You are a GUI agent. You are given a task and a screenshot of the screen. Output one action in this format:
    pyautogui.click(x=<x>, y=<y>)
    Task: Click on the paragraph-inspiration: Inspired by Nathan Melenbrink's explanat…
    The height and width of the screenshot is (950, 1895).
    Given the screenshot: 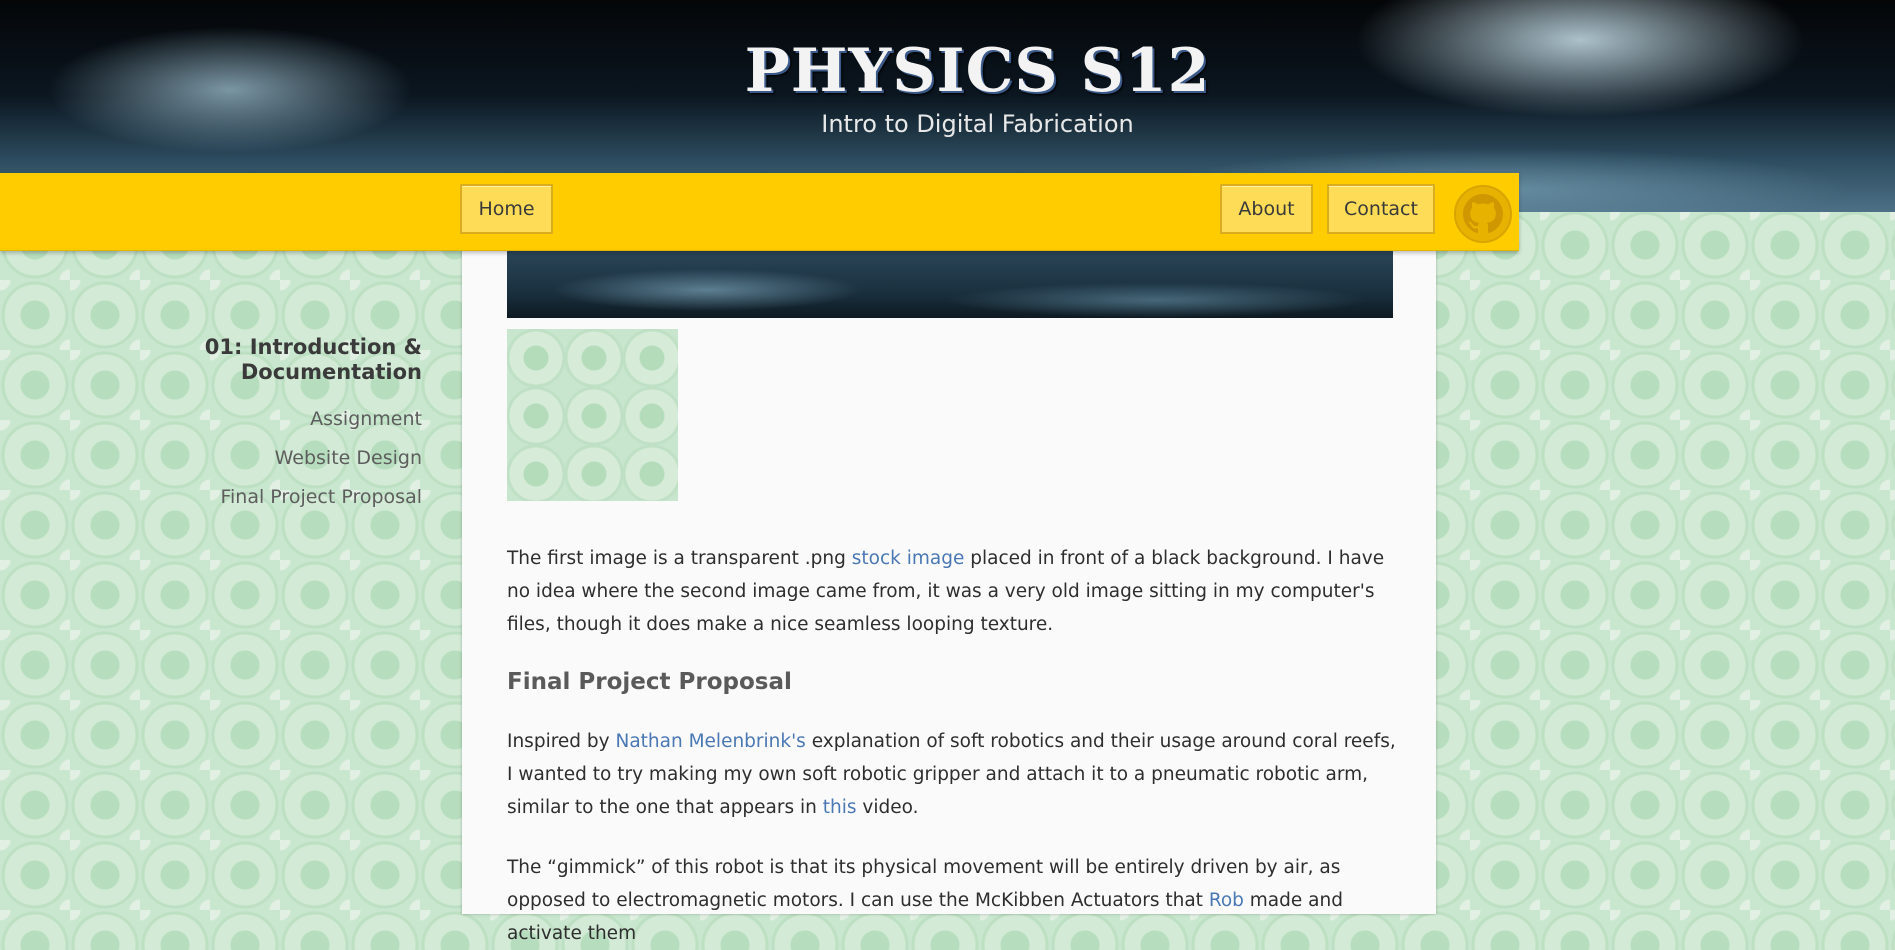 What is the action you would take?
    pyautogui.click(x=954, y=774)
    